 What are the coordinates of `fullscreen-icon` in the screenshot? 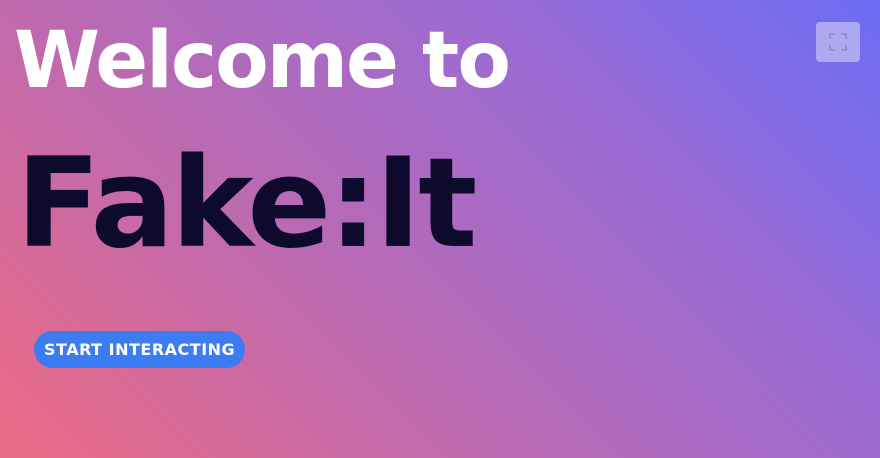 It's located at (838, 42).